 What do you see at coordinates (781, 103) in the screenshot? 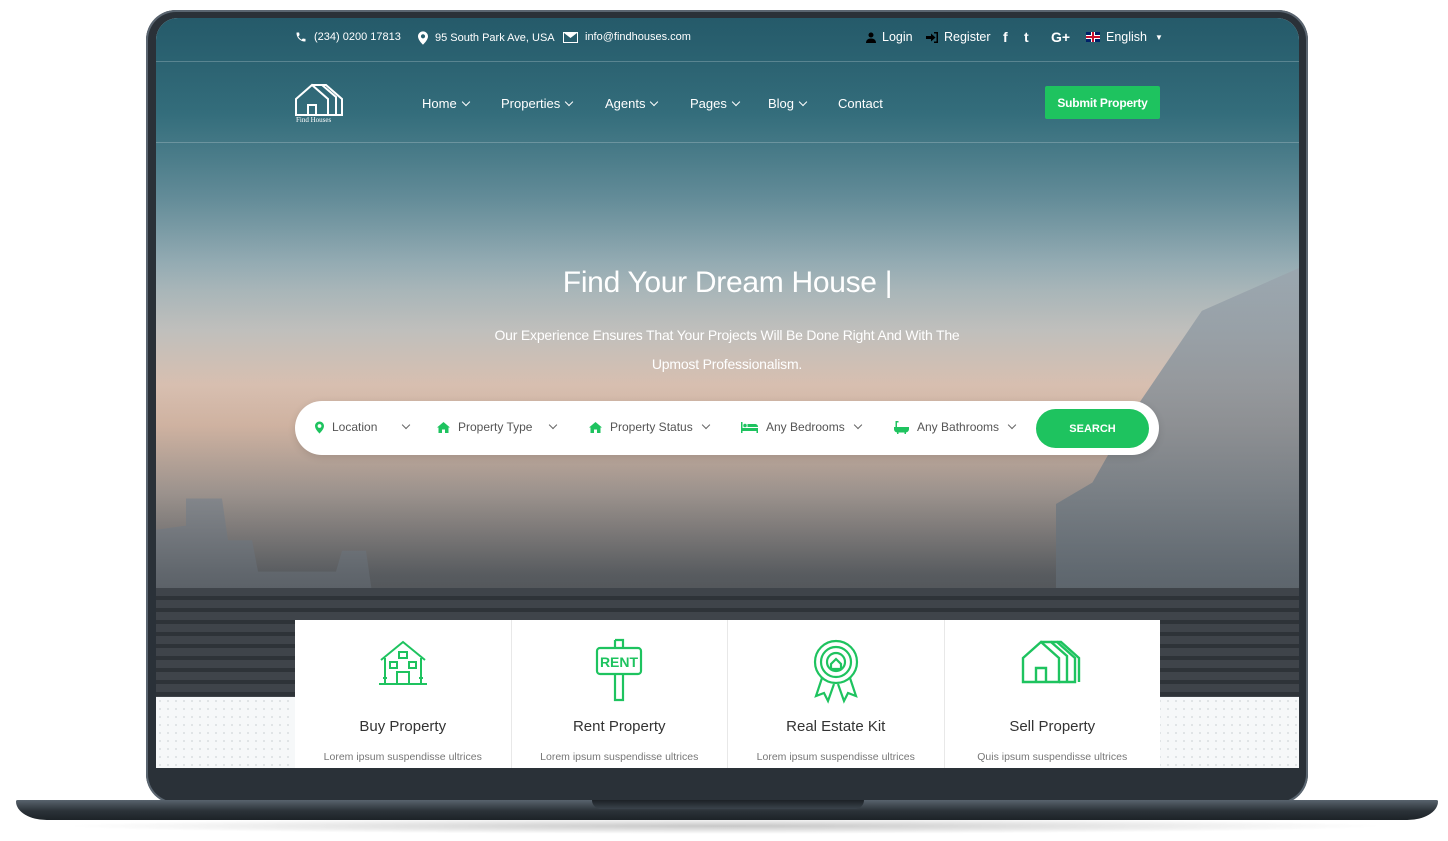
I see `nav-blog-label: Blog` at bounding box center [781, 103].